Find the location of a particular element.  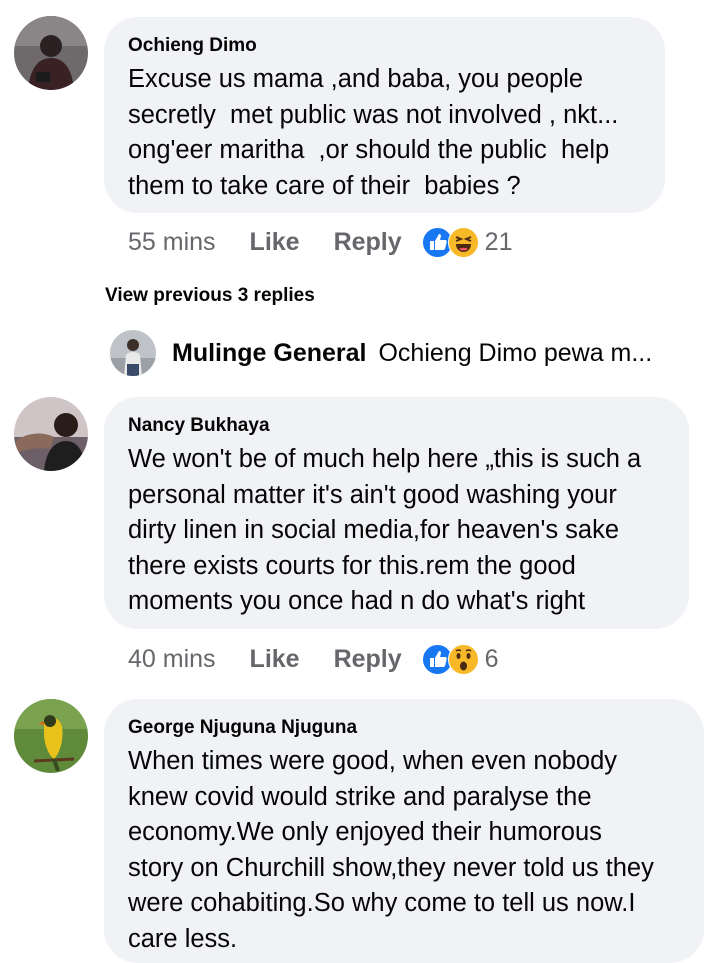

reply-author: Mulinge General is located at coordinates (269, 353).